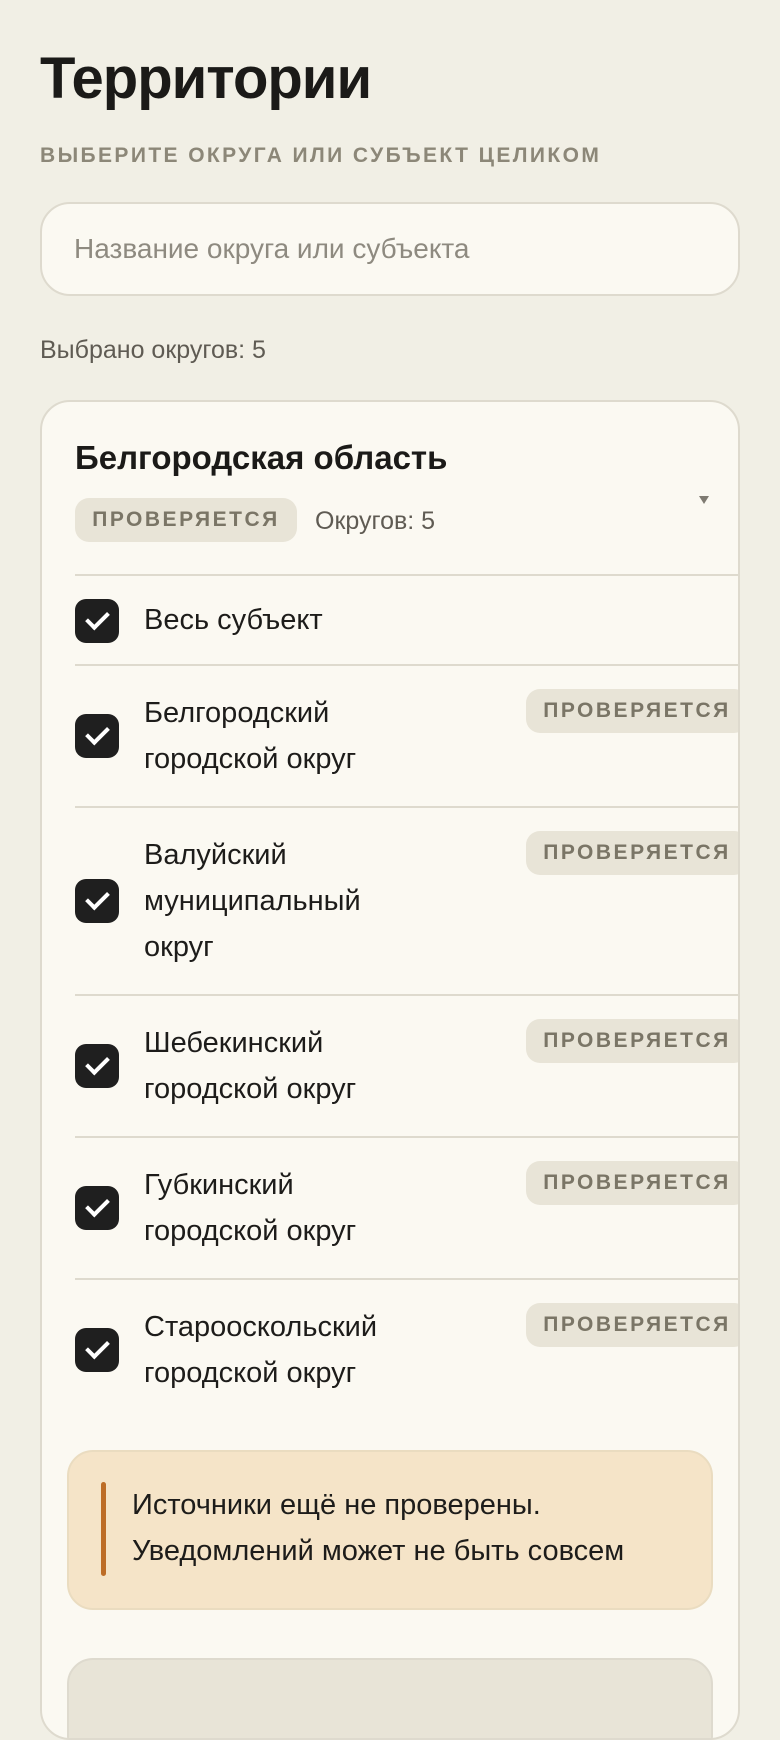 This screenshot has width=780, height=1740. I want to click on notice-accent-bar, so click(103, 1529).